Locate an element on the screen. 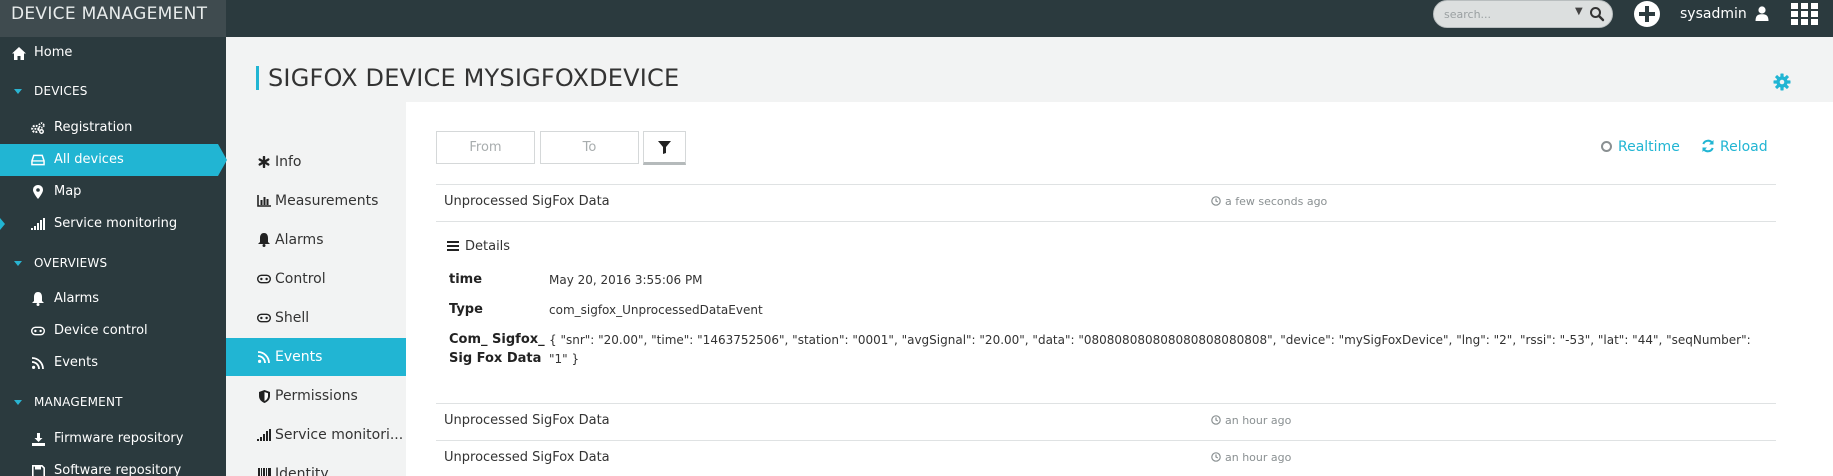 Image resolution: width=1833 pixels, height=476 pixels. detail-value-data-line2: "1" } is located at coordinates (564, 359).